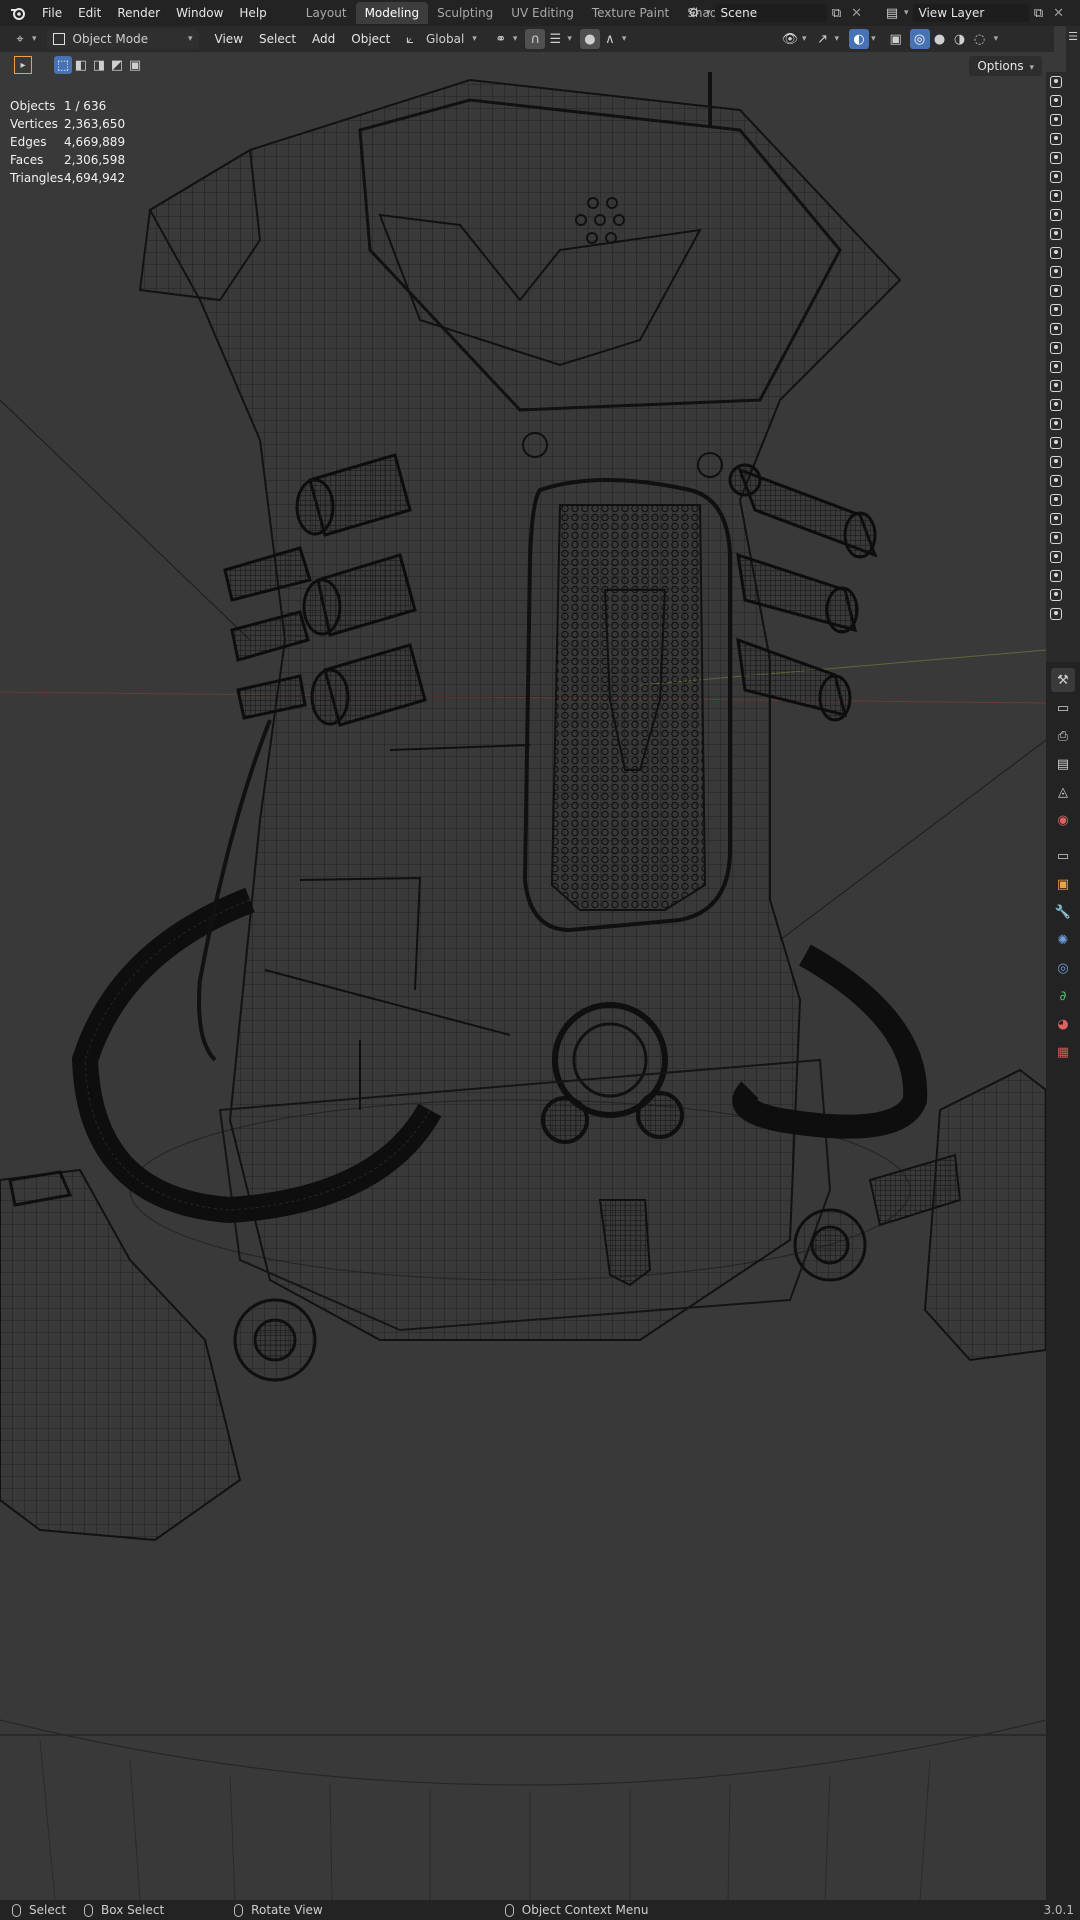 This screenshot has width=1080, height=1920. What do you see at coordinates (589, 39) in the screenshot?
I see `proportional-edit-icon: ●` at bounding box center [589, 39].